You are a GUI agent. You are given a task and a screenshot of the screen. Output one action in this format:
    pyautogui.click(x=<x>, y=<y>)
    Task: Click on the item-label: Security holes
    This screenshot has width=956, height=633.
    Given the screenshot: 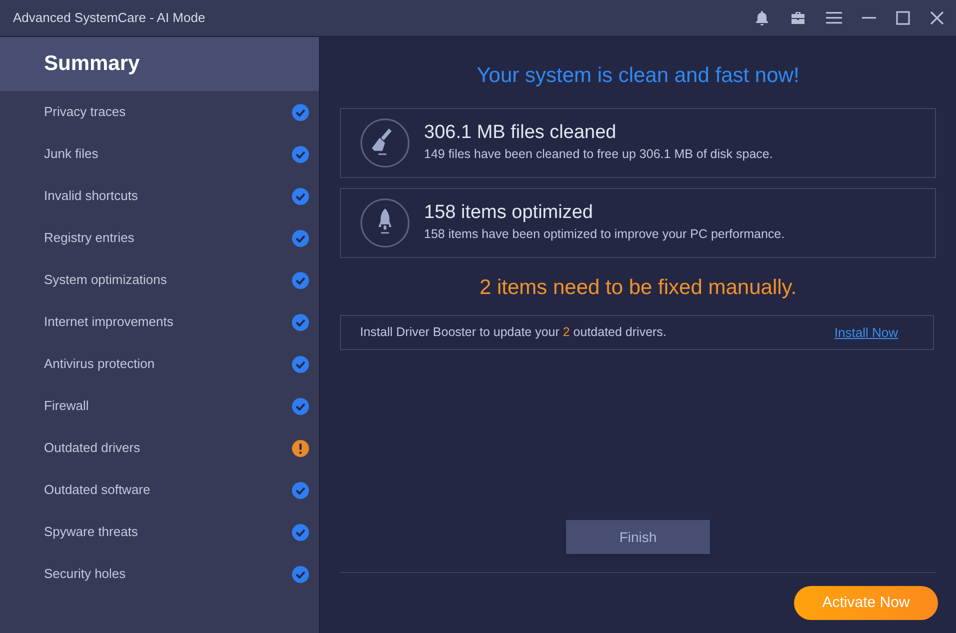 What is the action you would take?
    pyautogui.click(x=85, y=574)
    